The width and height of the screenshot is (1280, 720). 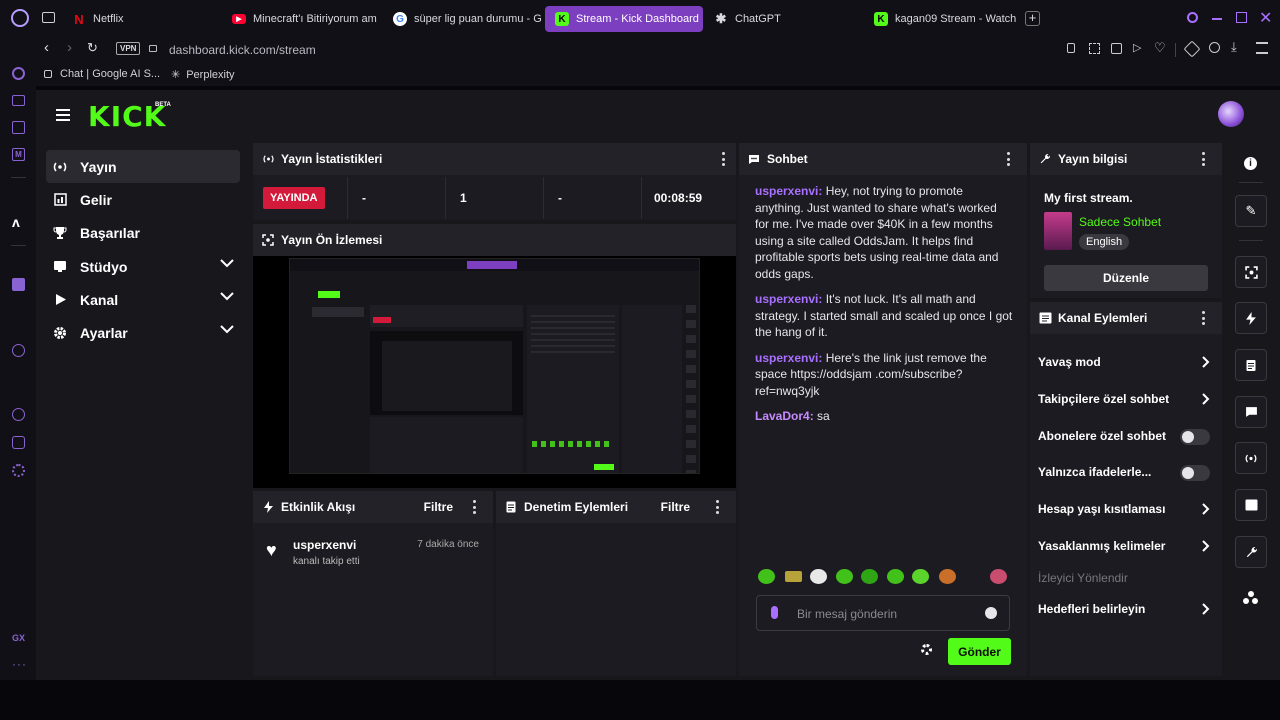 What do you see at coordinates (991, 613) in the screenshot?
I see `emoji-icon` at bounding box center [991, 613].